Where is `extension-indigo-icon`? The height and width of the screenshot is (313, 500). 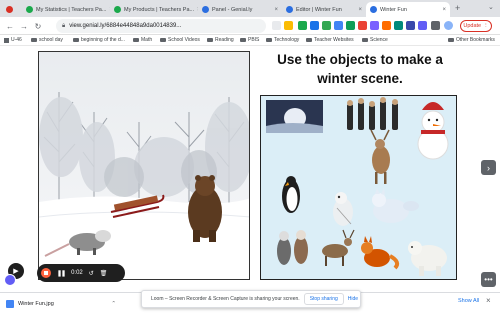
extension-indigo-icon is located at coordinates (410, 25).